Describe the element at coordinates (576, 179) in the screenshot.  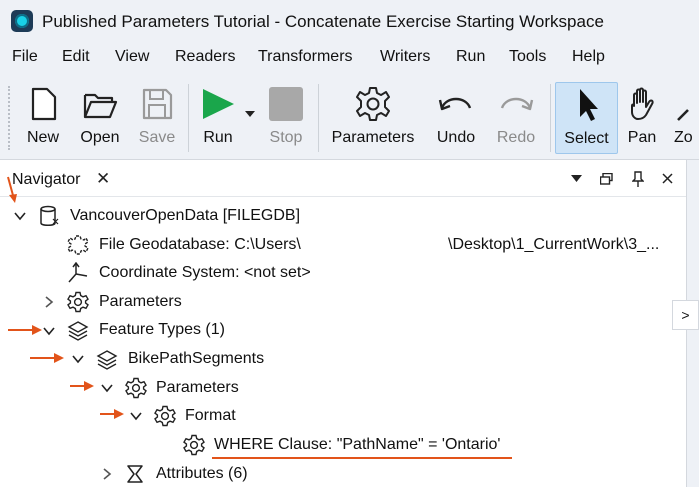
I see `dropdown-icon` at that location.